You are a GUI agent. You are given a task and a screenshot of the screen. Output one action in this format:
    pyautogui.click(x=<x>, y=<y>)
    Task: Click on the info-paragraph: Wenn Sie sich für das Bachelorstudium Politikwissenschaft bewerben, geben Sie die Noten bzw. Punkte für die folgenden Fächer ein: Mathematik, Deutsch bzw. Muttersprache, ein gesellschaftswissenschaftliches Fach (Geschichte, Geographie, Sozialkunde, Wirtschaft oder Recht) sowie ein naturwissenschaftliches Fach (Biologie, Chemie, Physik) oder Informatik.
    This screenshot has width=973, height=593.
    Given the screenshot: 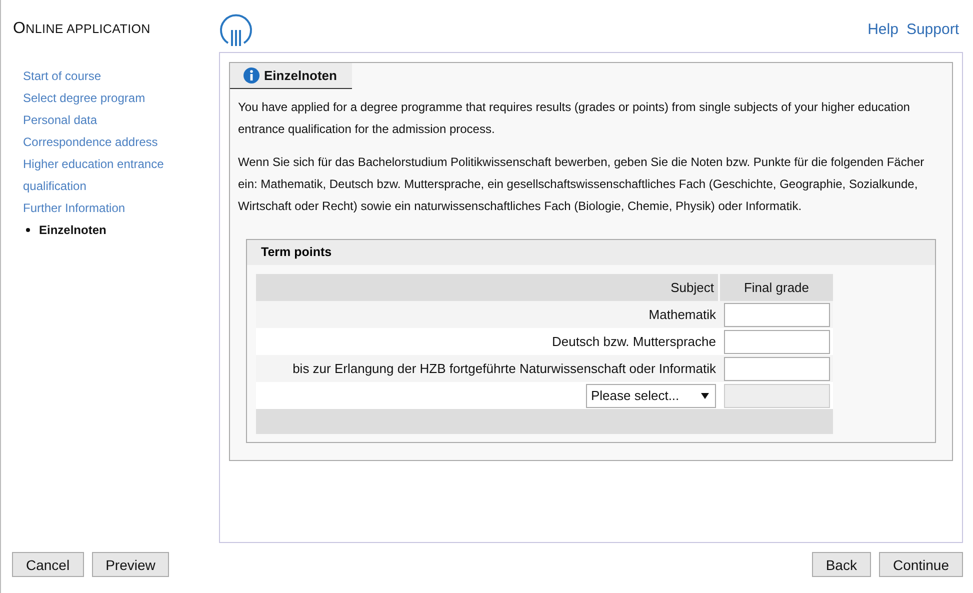 What is the action you would take?
    pyautogui.click(x=582, y=184)
    